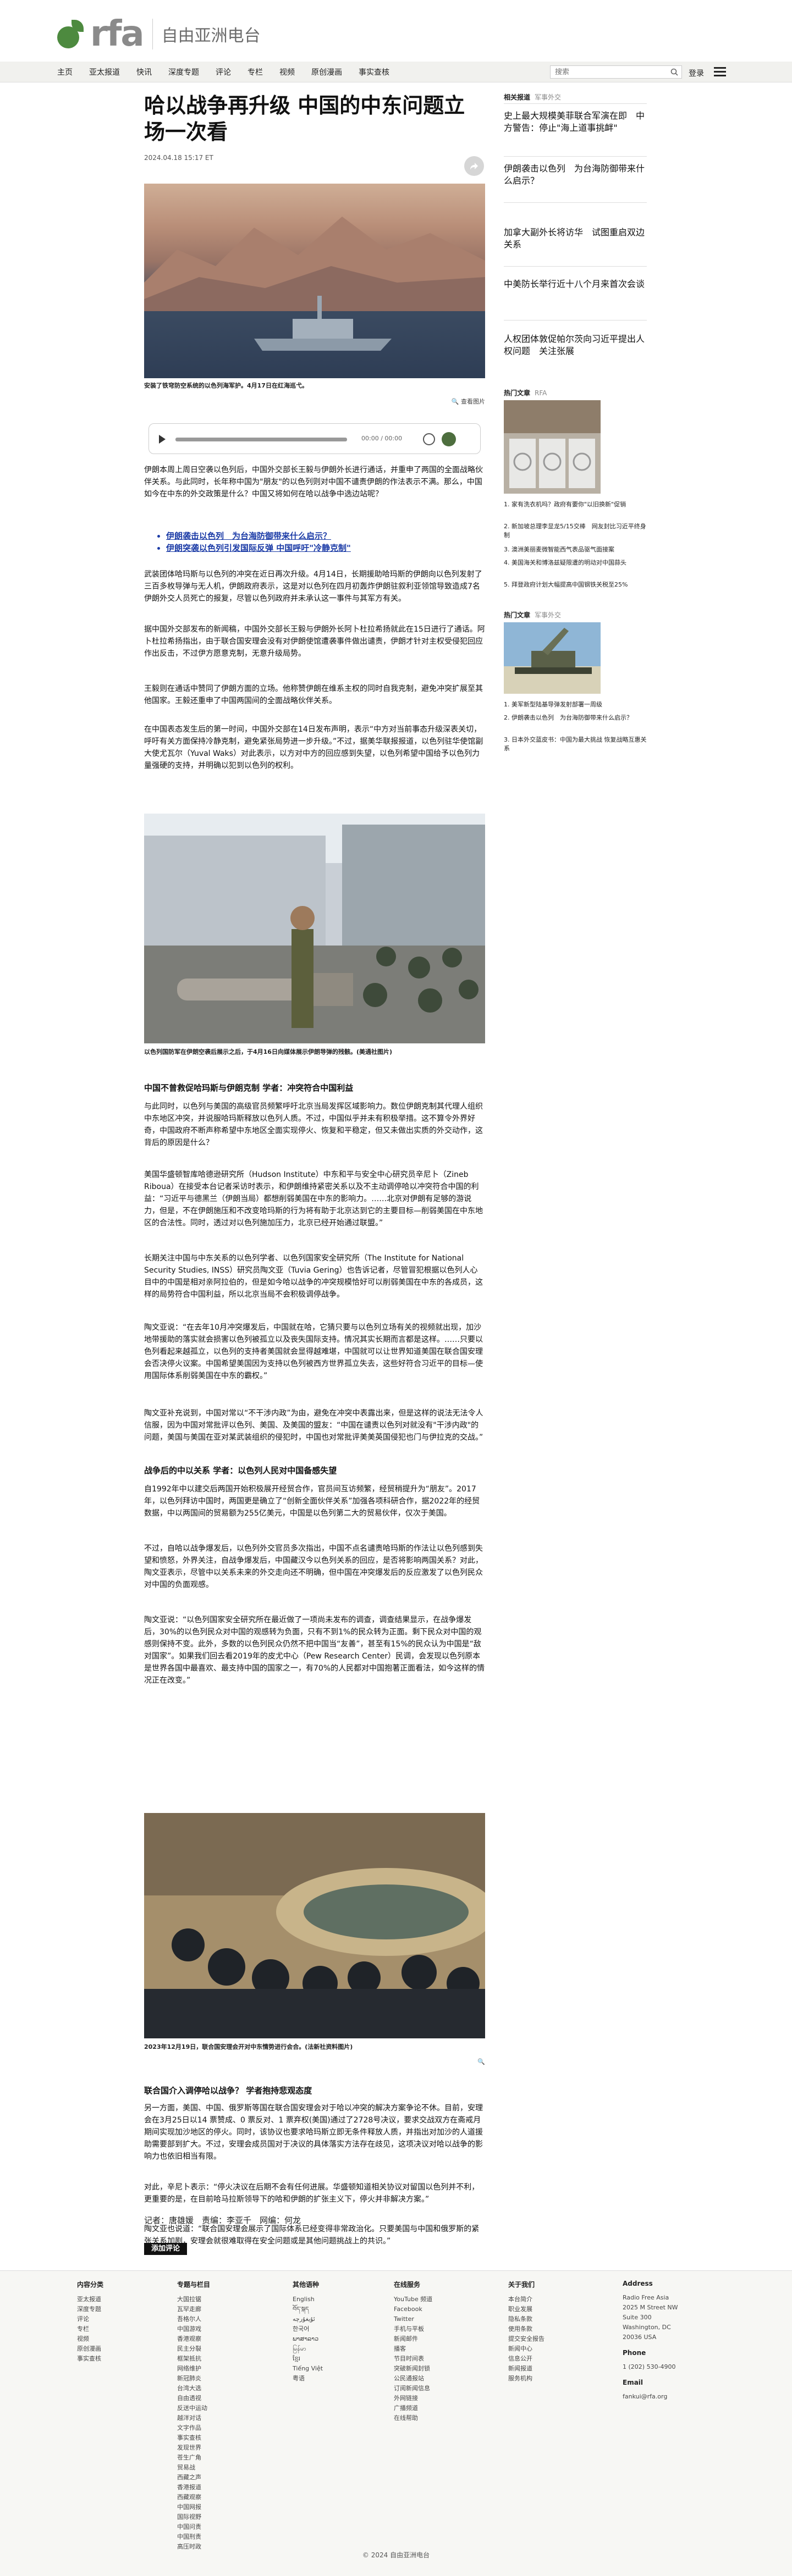  What do you see at coordinates (575, 238) in the screenshot?
I see `related-article-link: 加拿大副外长将访华 试图重启双边关系` at bounding box center [575, 238].